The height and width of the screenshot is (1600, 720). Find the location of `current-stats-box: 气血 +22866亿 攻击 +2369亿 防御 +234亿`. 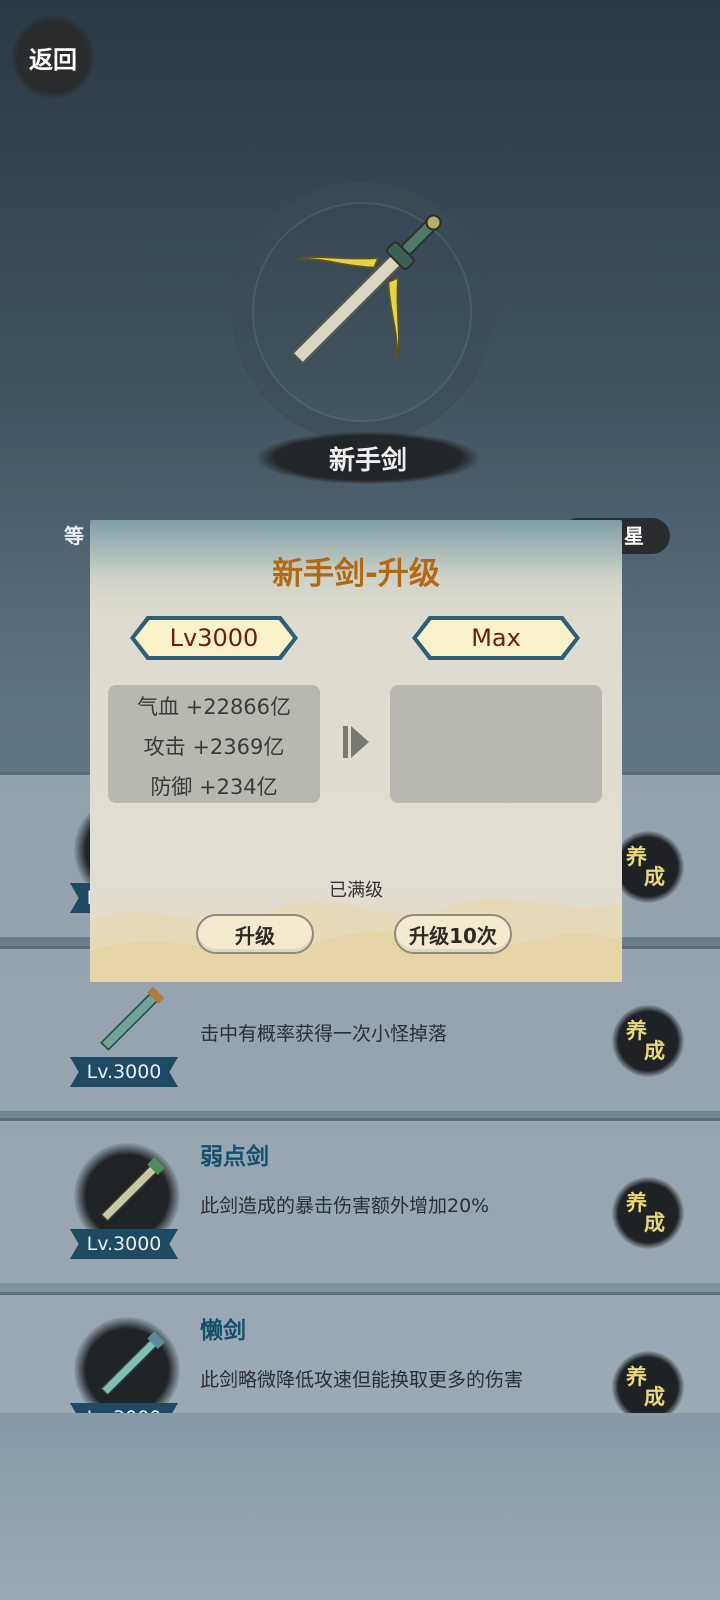

current-stats-box: 气血 +22866亿 攻击 +2369亿 防御 +234亿 is located at coordinates (214, 744).